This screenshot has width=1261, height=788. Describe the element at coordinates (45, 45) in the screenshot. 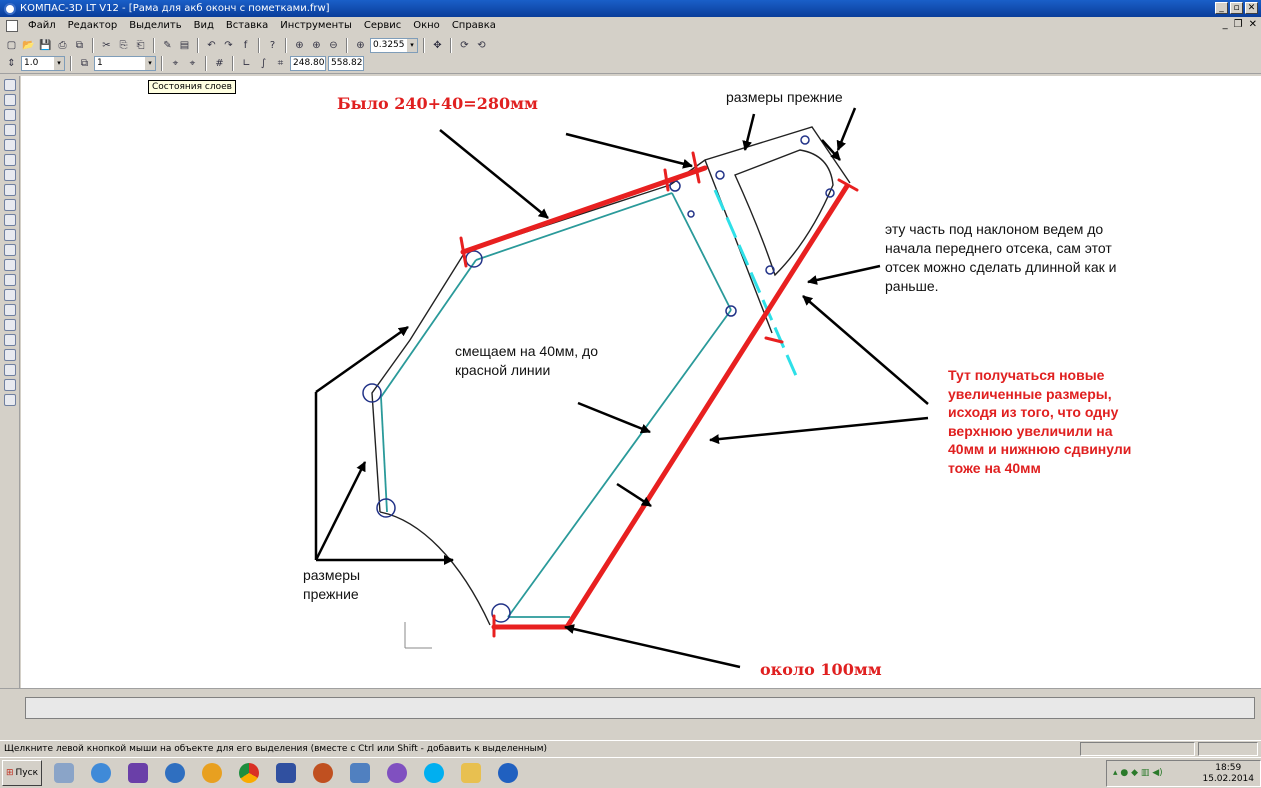

I see `save-icon: 💾` at that location.